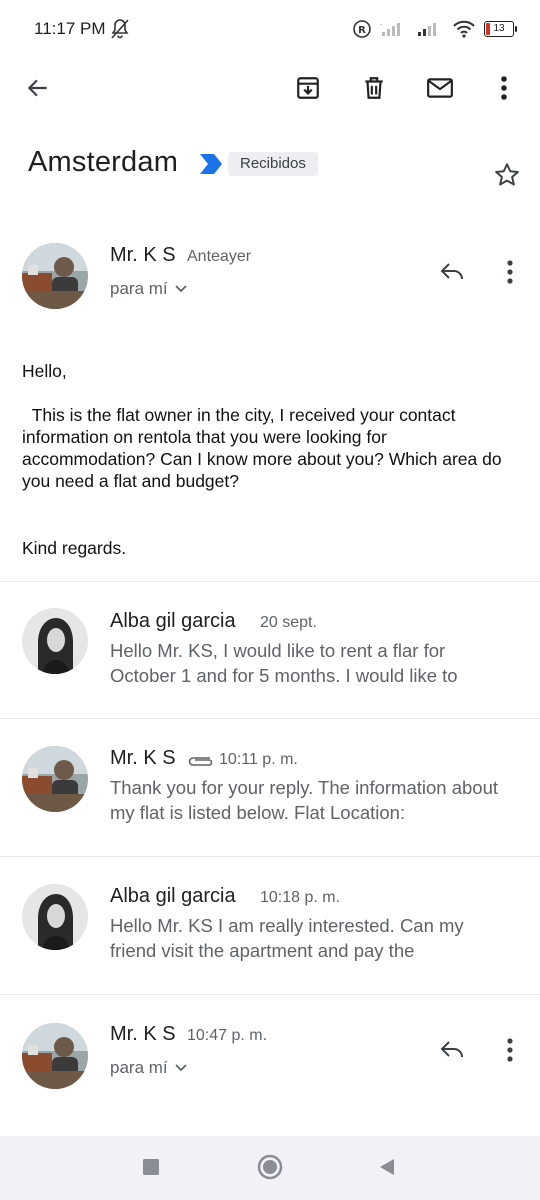 The image size is (540, 1200). What do you see at coordinates (387, 1167) in the screenshot?
I see `back-triangle-icon` at bounding box center [387, 1167].